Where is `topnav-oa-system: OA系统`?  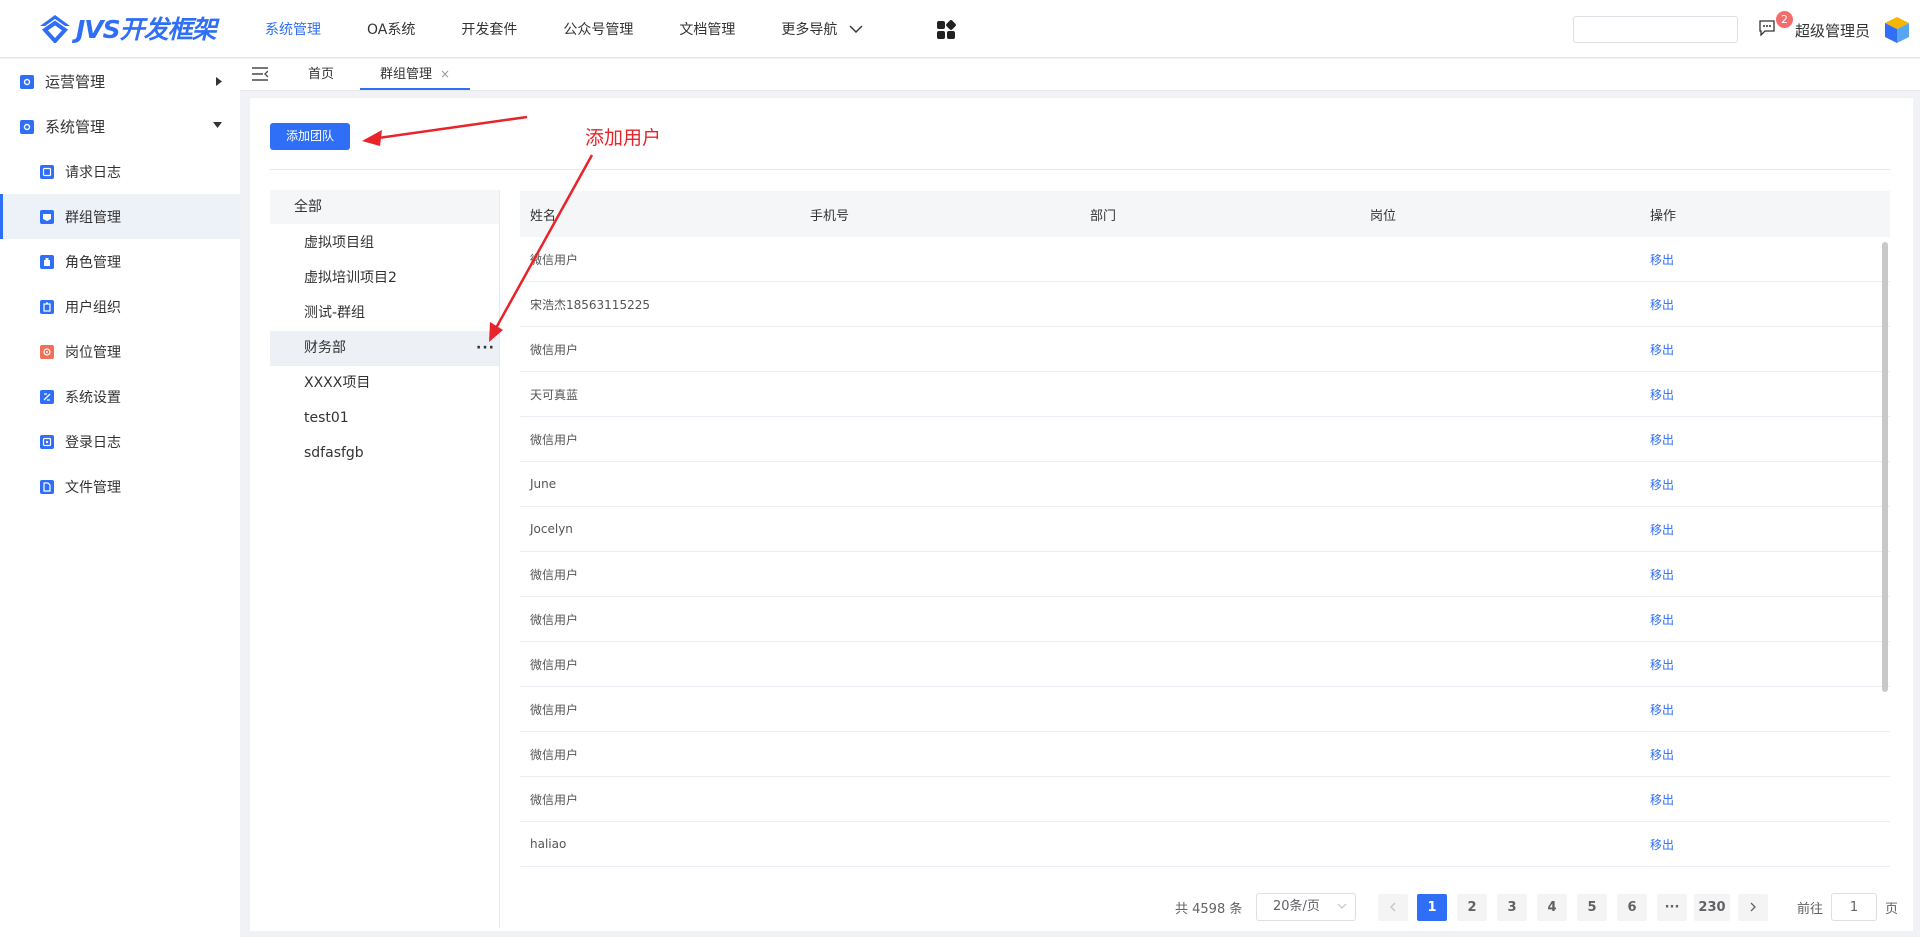 topnav-oa-system: OA系统 is located at coordinates (391, 29).